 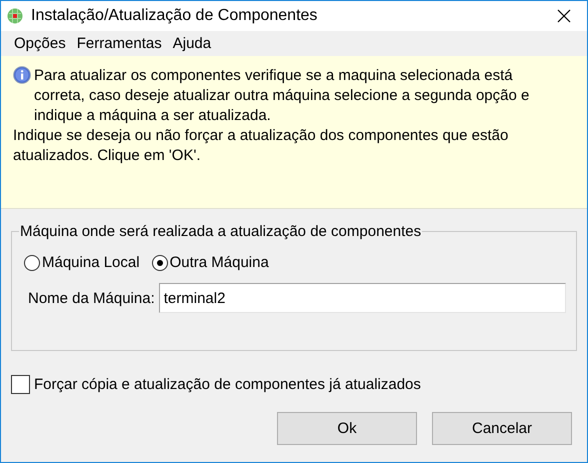 I want to click on info-icon, so click(x=22, y=75).